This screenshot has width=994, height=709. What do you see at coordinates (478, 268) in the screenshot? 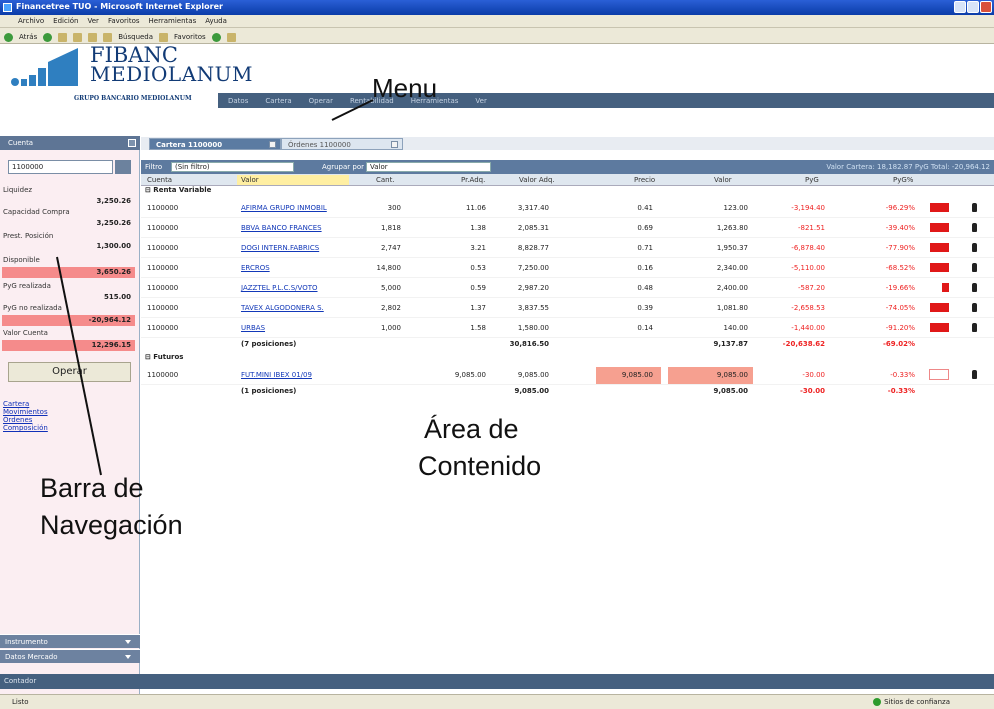
I see `cell-pradq: 0.53` at bounding box center [478, 268].